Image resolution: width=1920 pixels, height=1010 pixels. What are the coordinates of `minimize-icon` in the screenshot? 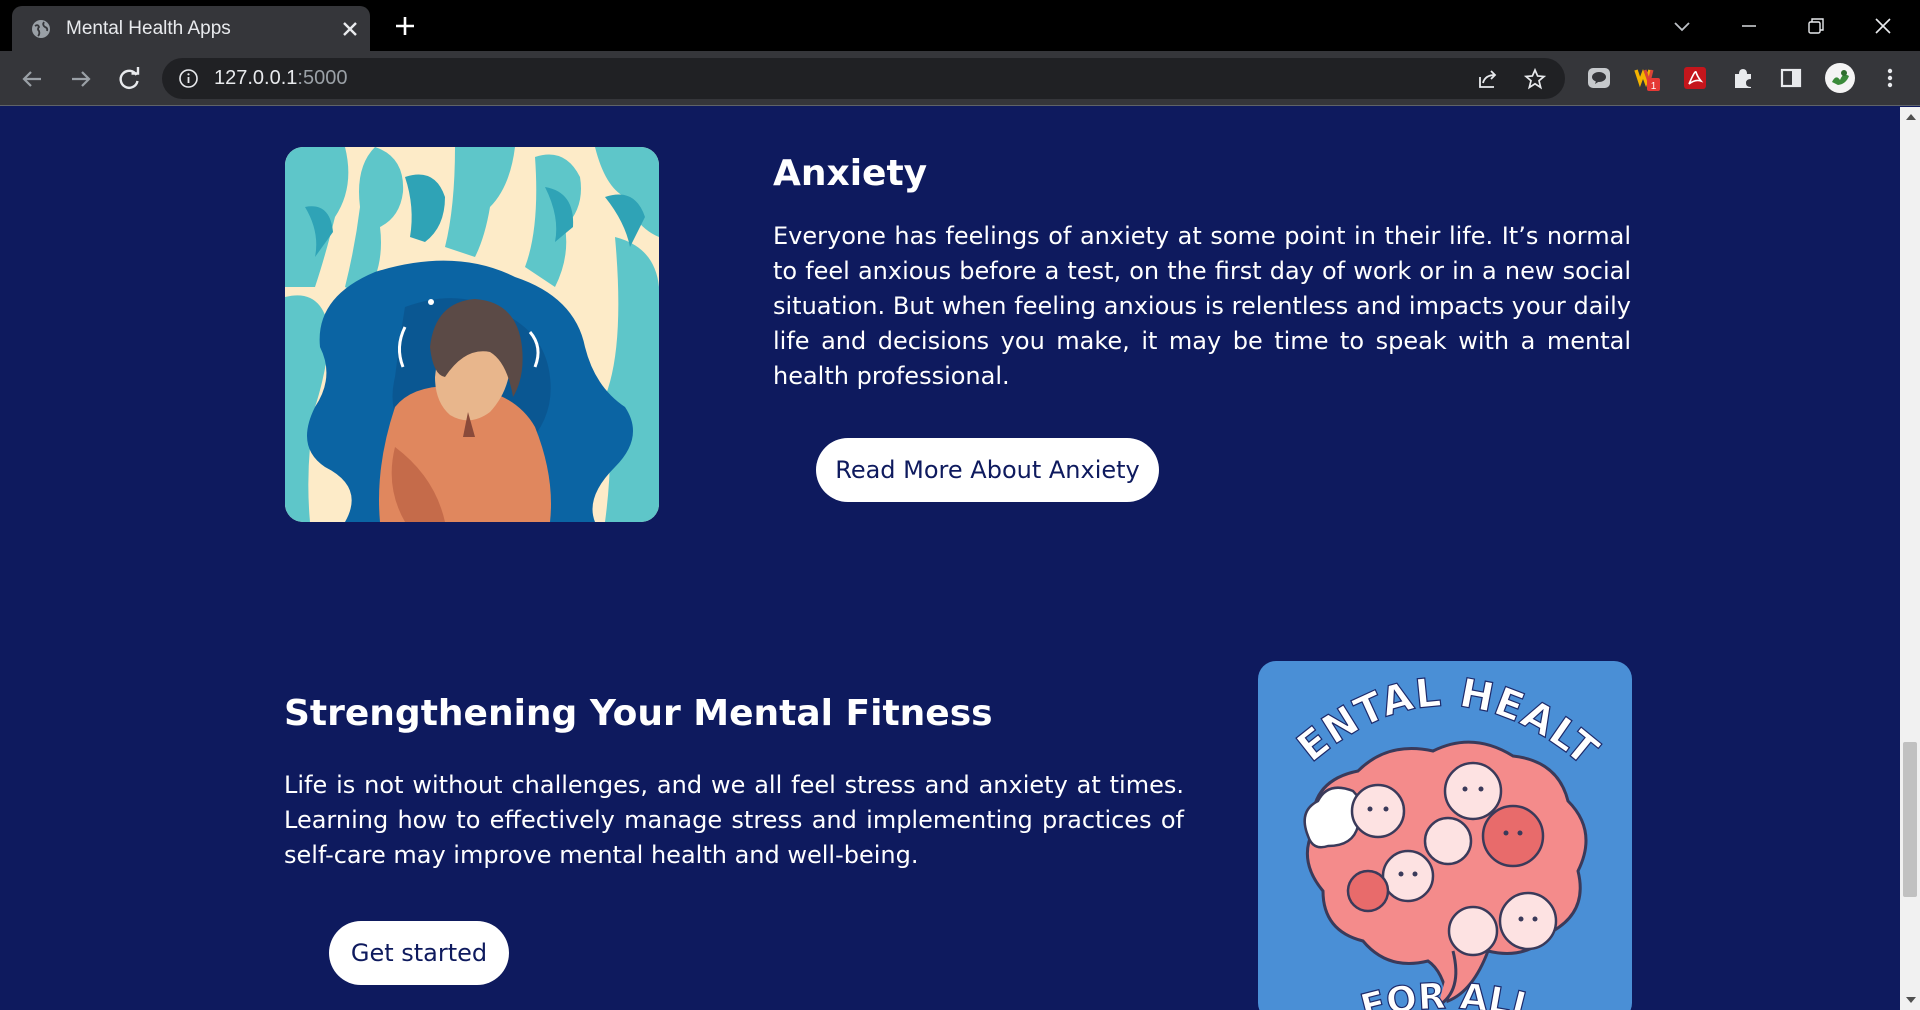 It's located at (1749, 26).